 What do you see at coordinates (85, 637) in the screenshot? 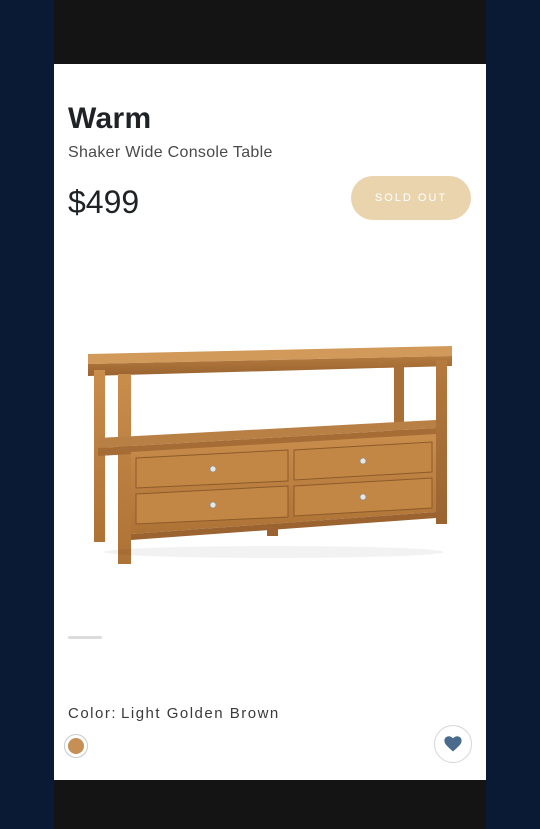
I see `carousel-indicator` at bounding box center [85, 637].